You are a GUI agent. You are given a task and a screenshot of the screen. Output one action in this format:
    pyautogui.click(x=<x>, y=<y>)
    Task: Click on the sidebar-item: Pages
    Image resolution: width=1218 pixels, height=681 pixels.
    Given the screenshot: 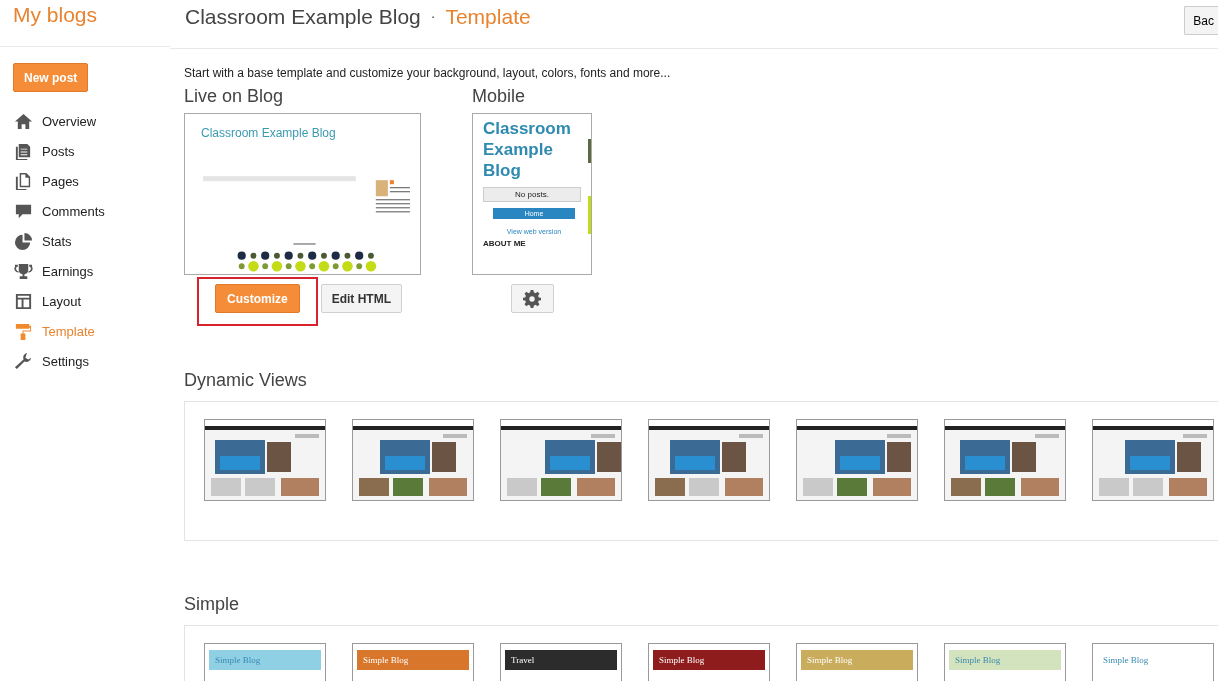 What is the action you would take?
    pyautogui.click(x=85, y=181)
    